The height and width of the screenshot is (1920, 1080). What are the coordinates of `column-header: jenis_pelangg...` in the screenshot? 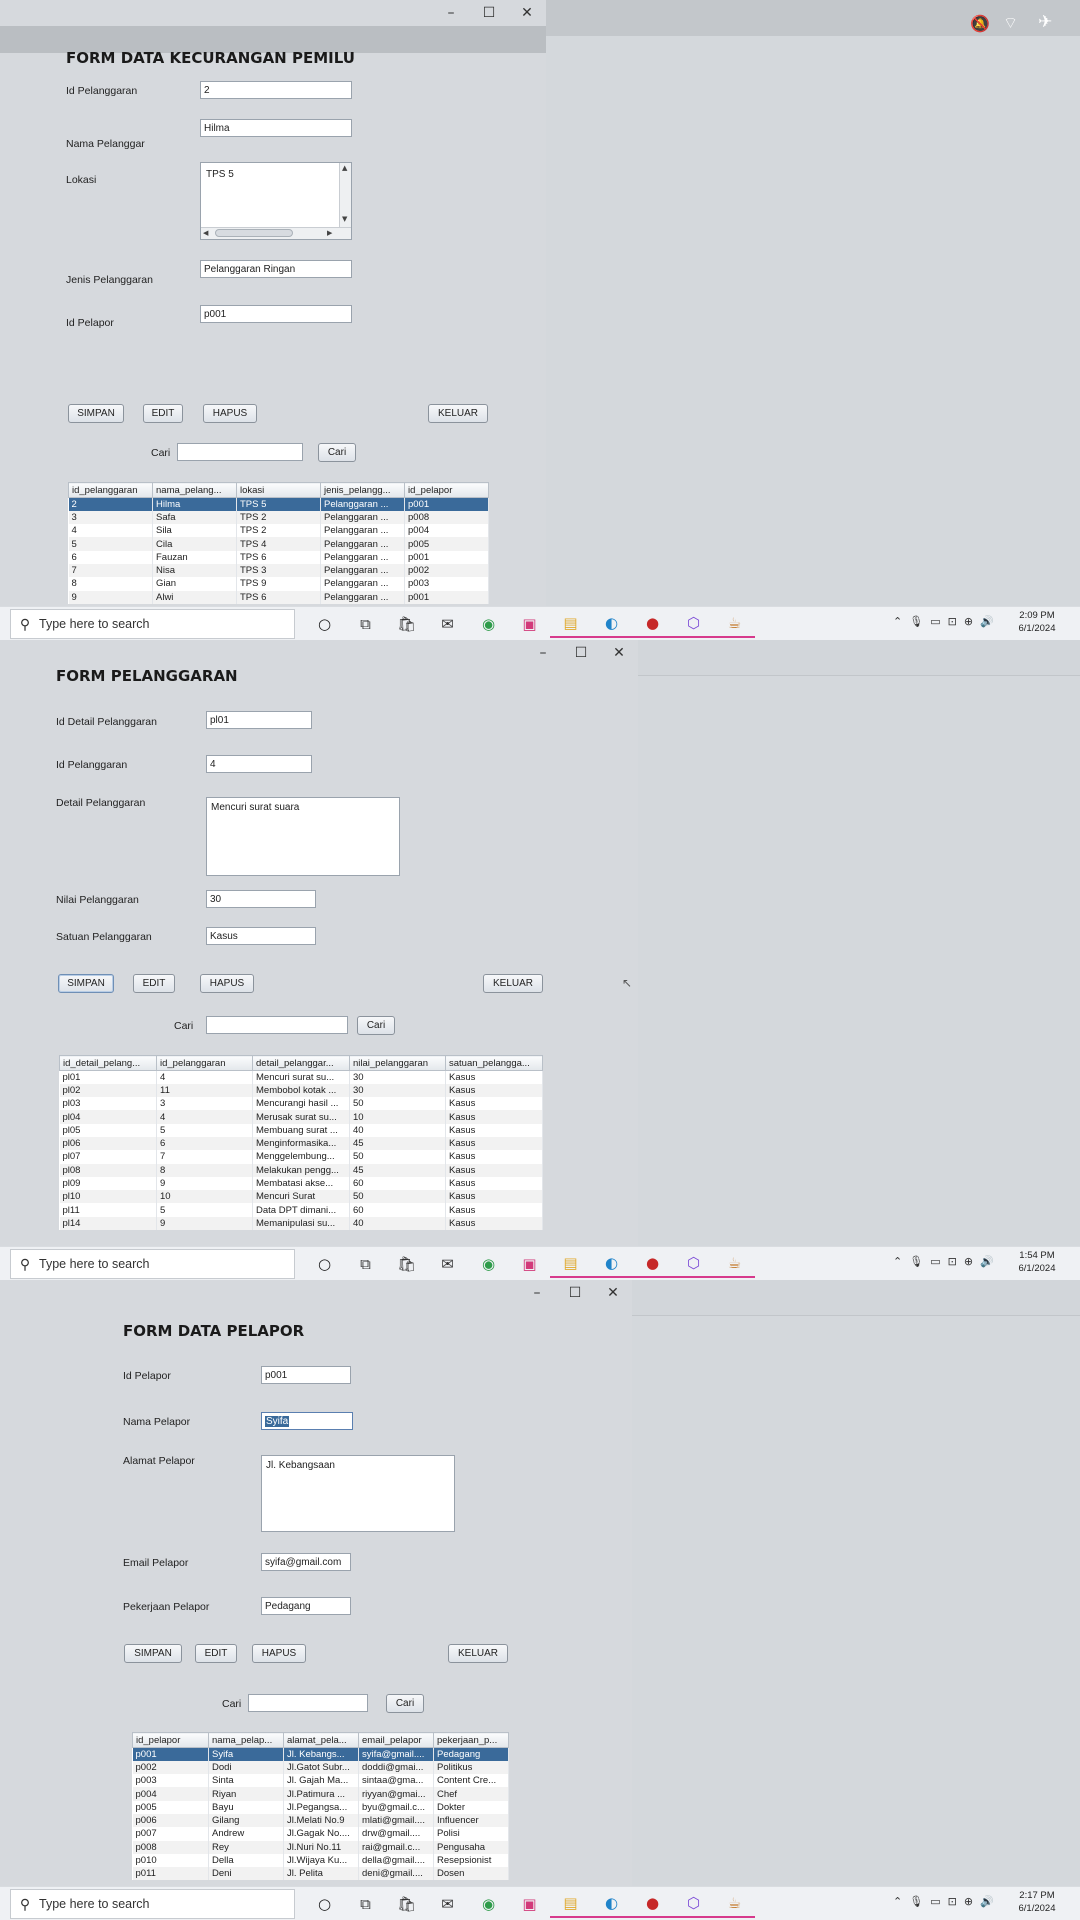 It's located at (362, 490).